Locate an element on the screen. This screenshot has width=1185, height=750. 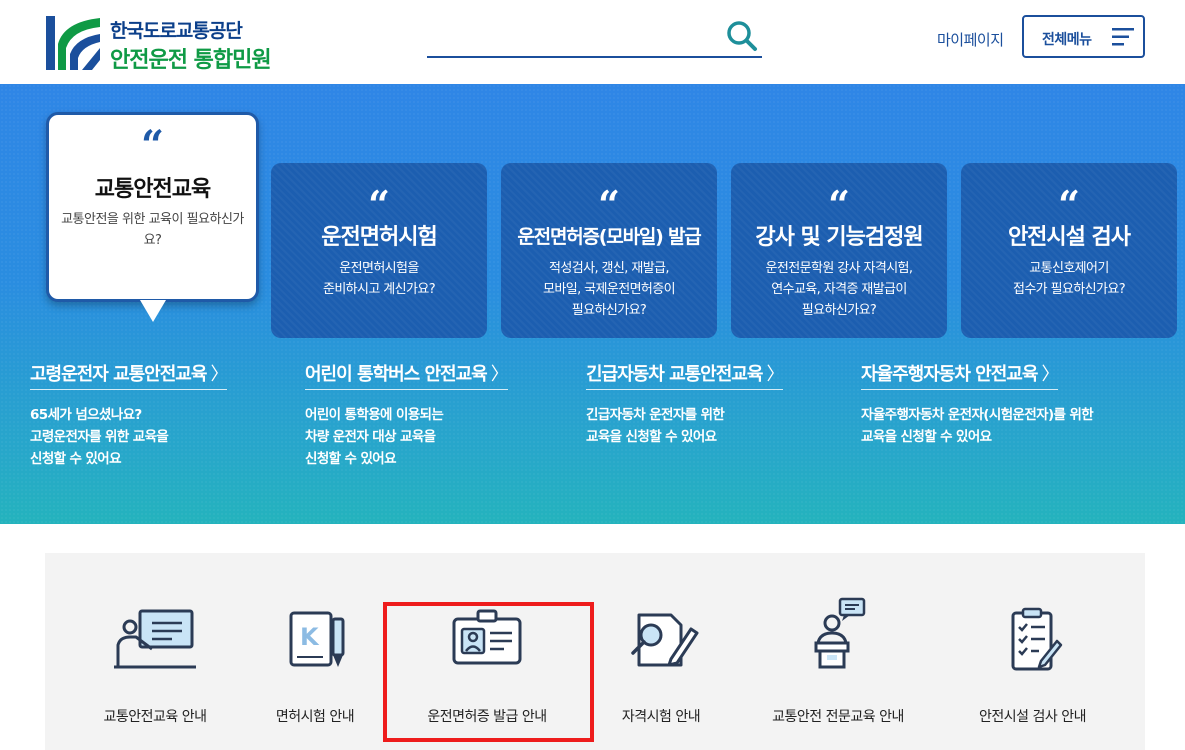
featured-card-traffic-safety-education: “ 교통안전교육 교통안전을 위한 교육이 필요하신가요? is located at coordinates (152, 207).